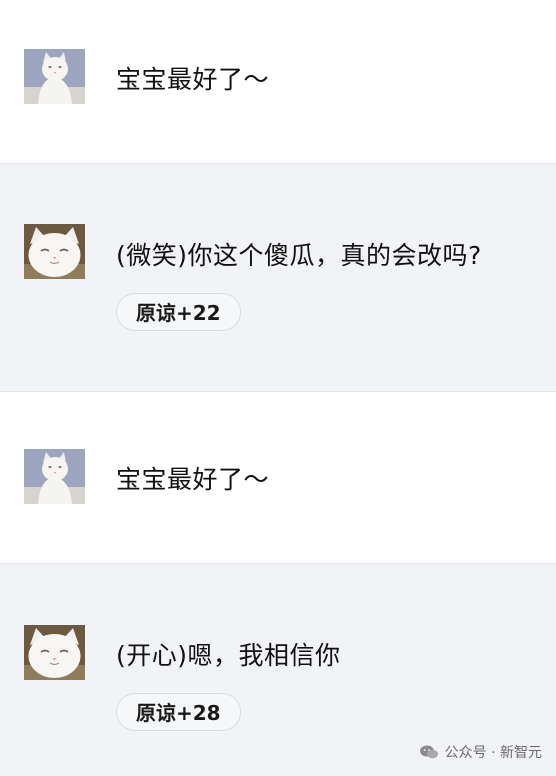  What do you see at coordinates (178, 312) in the screenshot?
I see `forgiveness-score-badge: 原谅+22` at bounding box center [178, 312].